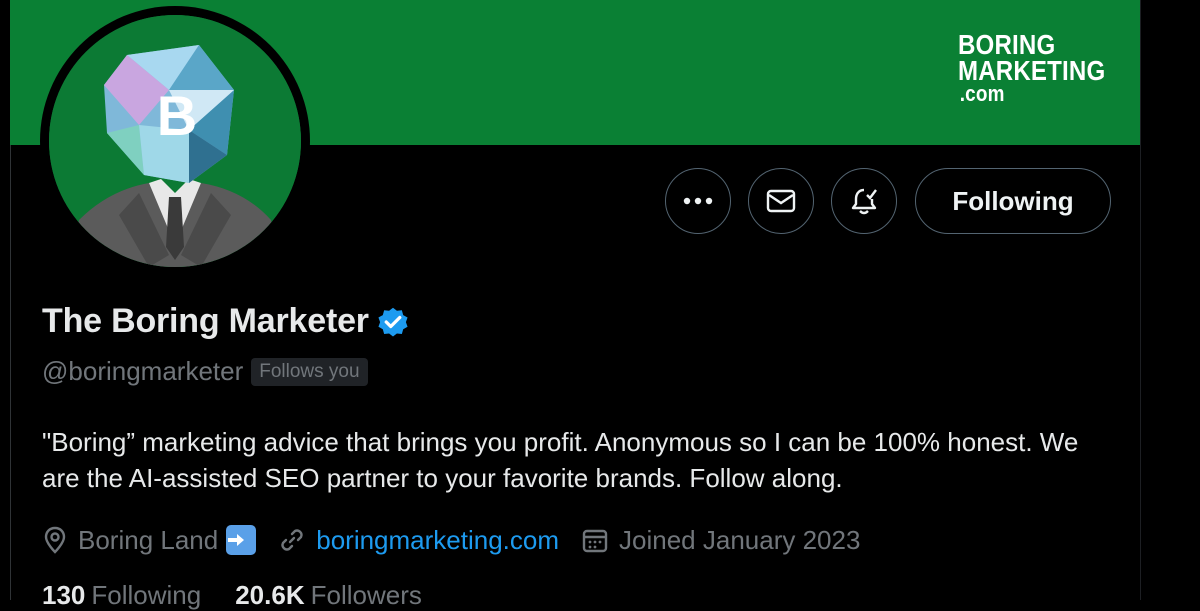  Describe the element at coordinates (177, 115) in the screenshot. I see `svg-text: B` at that location.